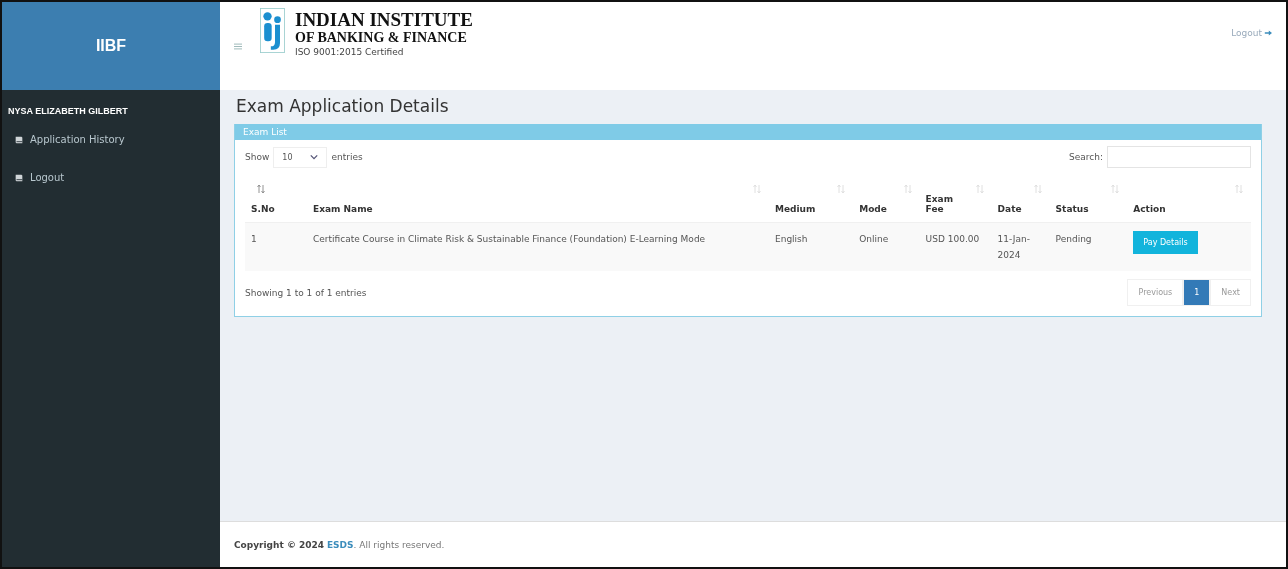 This screenshot has height=569, width=1288. I want to click on column-header: Action, so click(1189, 200).